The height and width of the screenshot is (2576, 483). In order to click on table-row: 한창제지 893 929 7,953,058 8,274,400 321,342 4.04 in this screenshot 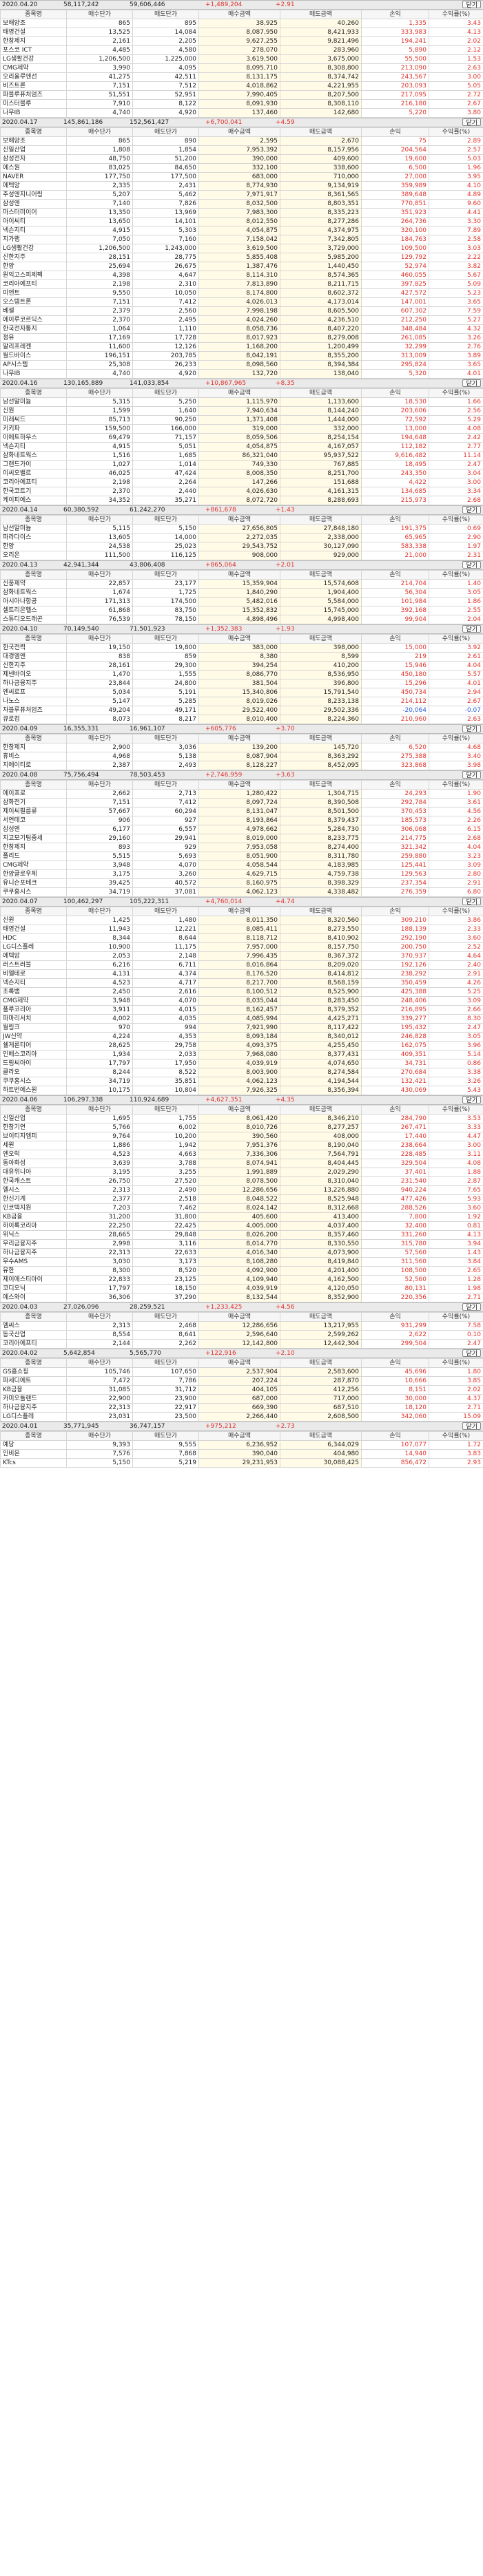, I will do `click(241, 848)`.